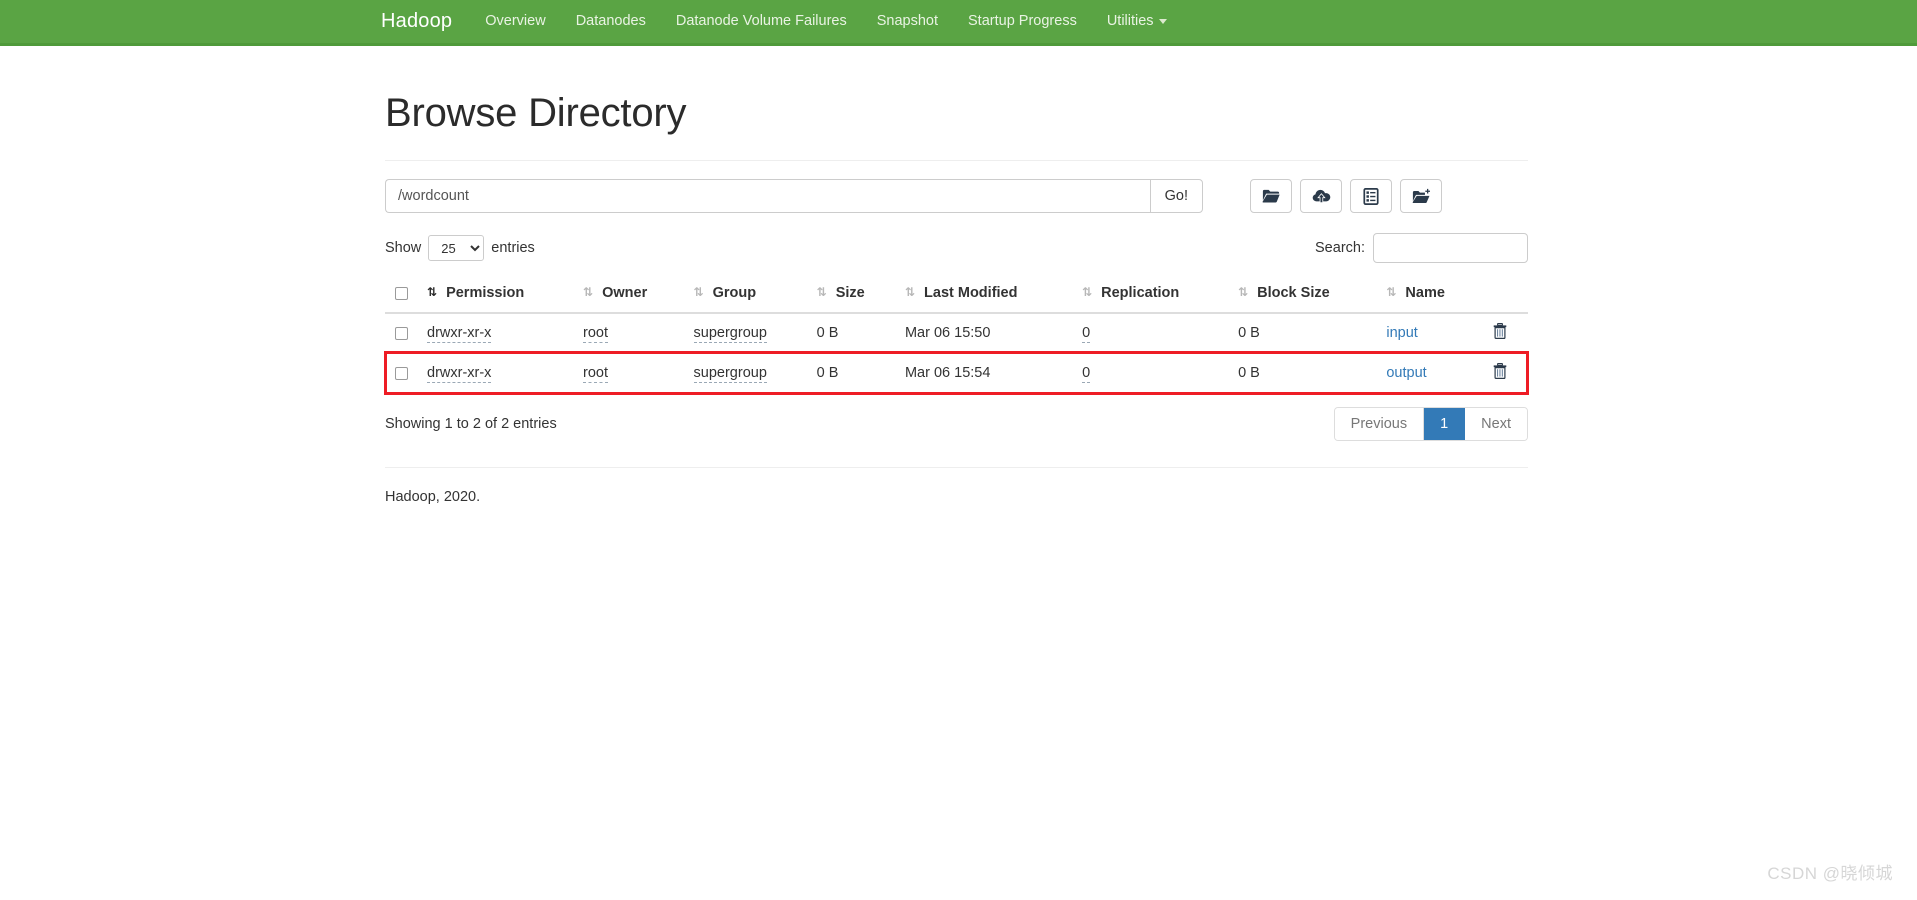 Image resolution: width=1917 pixels, height=900 pixels. What do you see at coordinates (1371, 196) in the screenshot?
I see `snapshot-list-button` at bounding box center [1371, 196].